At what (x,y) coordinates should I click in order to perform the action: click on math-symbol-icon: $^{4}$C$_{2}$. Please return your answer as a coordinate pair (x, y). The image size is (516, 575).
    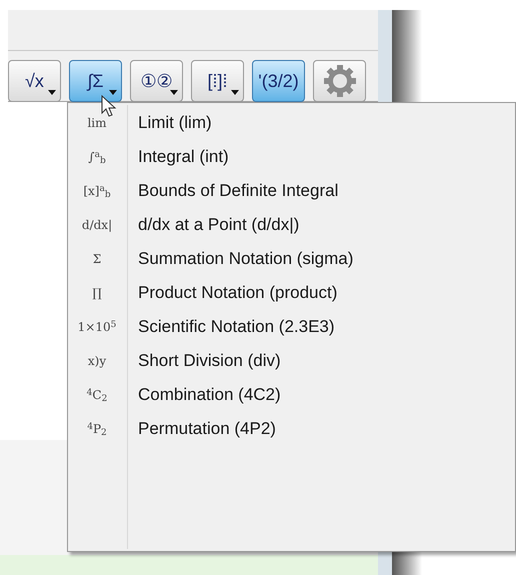
    Looking at the image, I should click on (97, 395).